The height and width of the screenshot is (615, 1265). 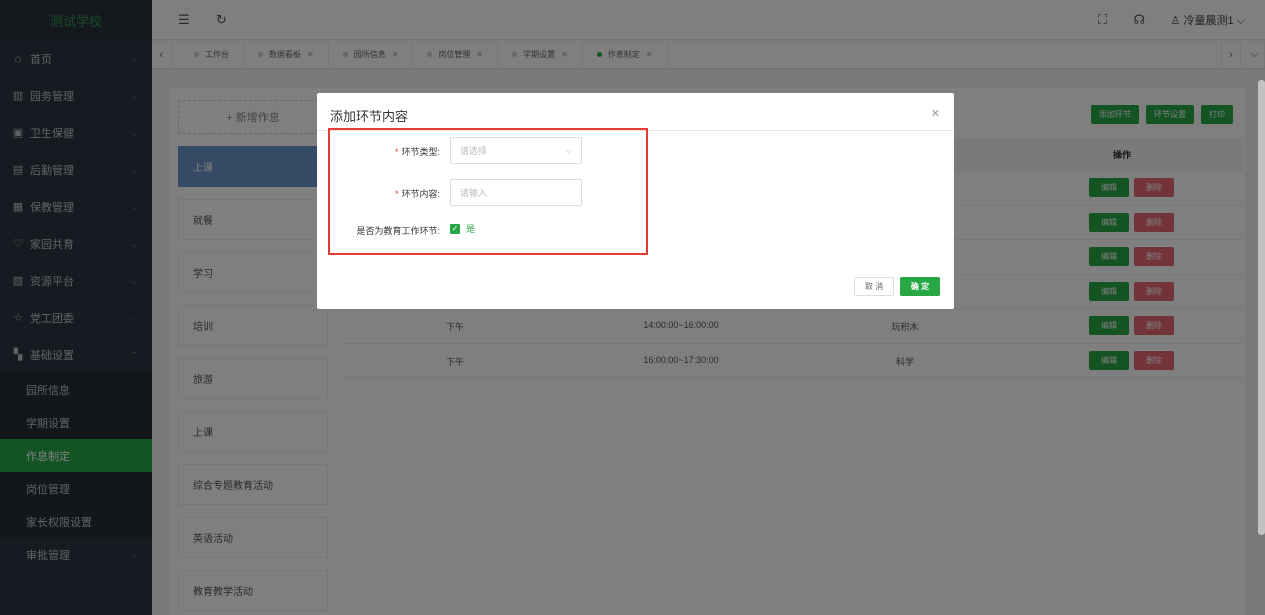 What do you see at coordinates (874, 286) in the screenshot?
I see `cancel-button: 取 消` at bounding box center [874, 286].